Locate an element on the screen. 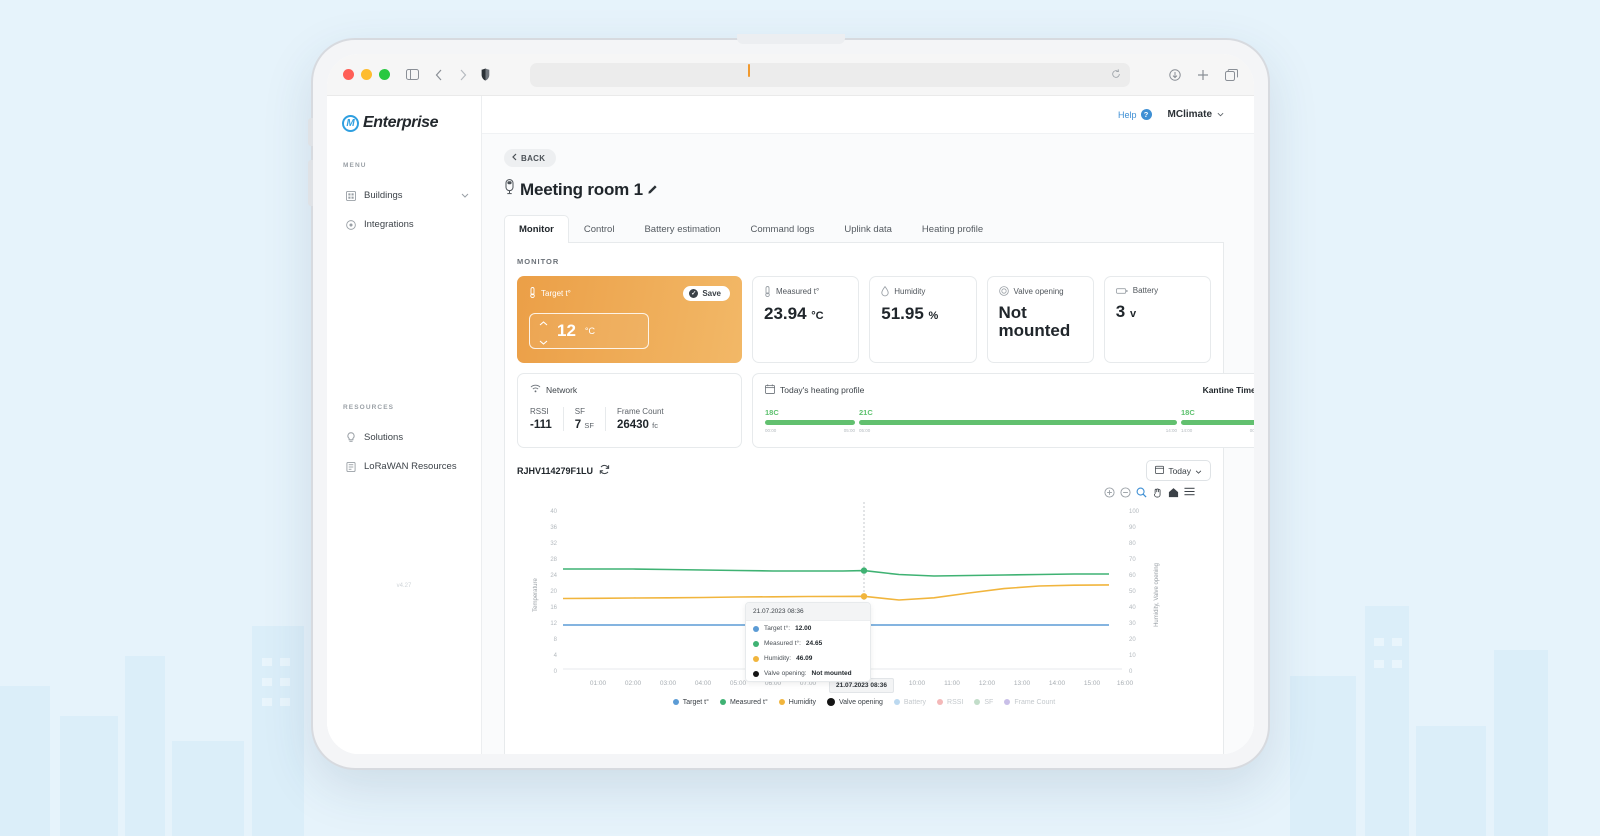  legend-item-frame-count: Frame Count is located at coordinates (1029, 702).